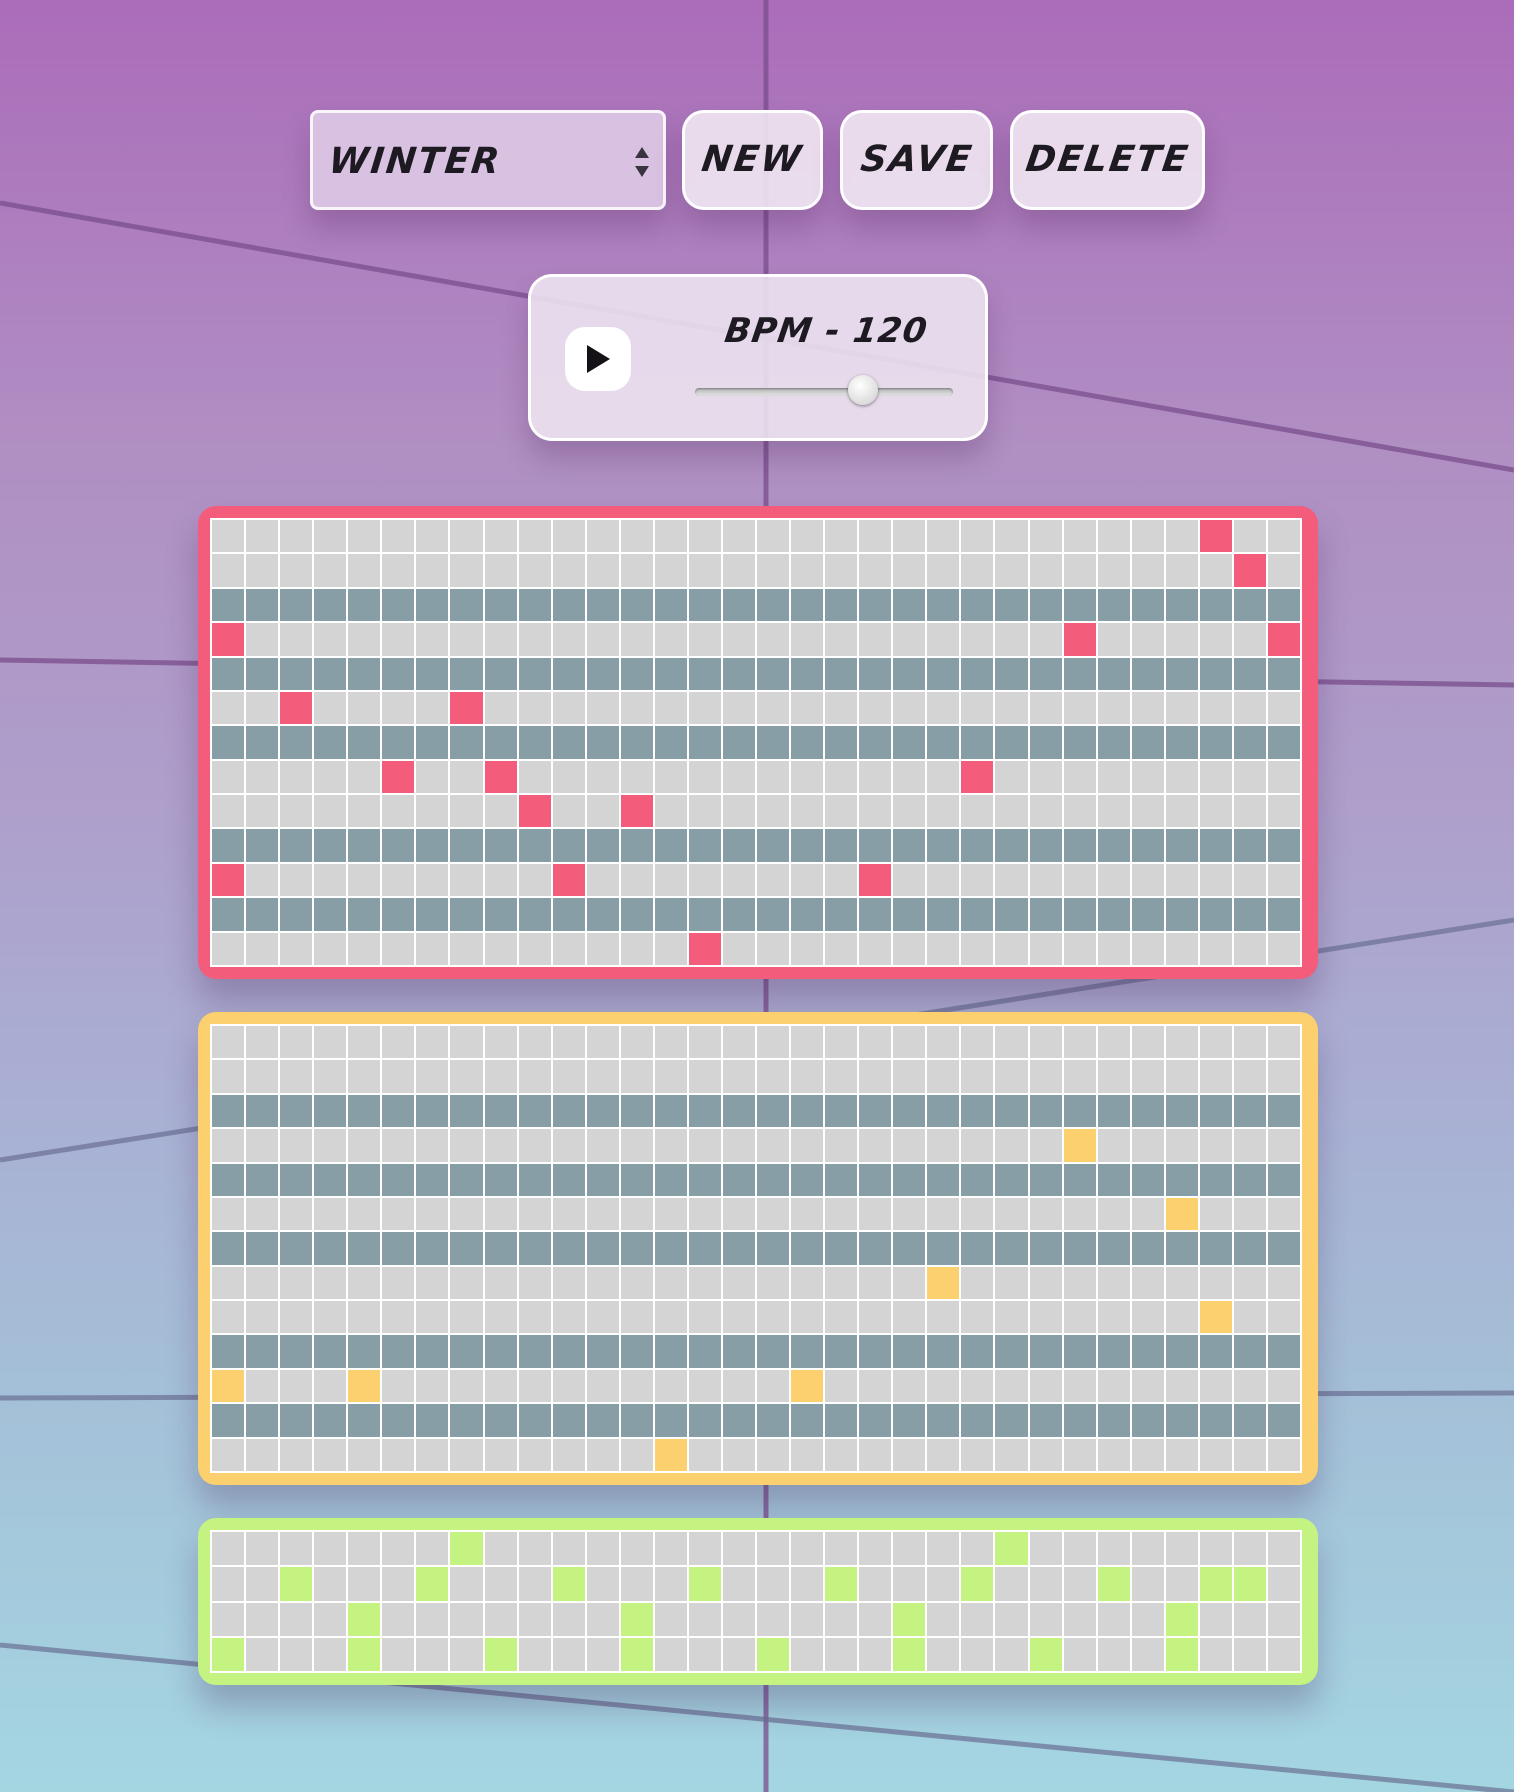  I want to click on tempo-slider-thumb, so click(862, 390).